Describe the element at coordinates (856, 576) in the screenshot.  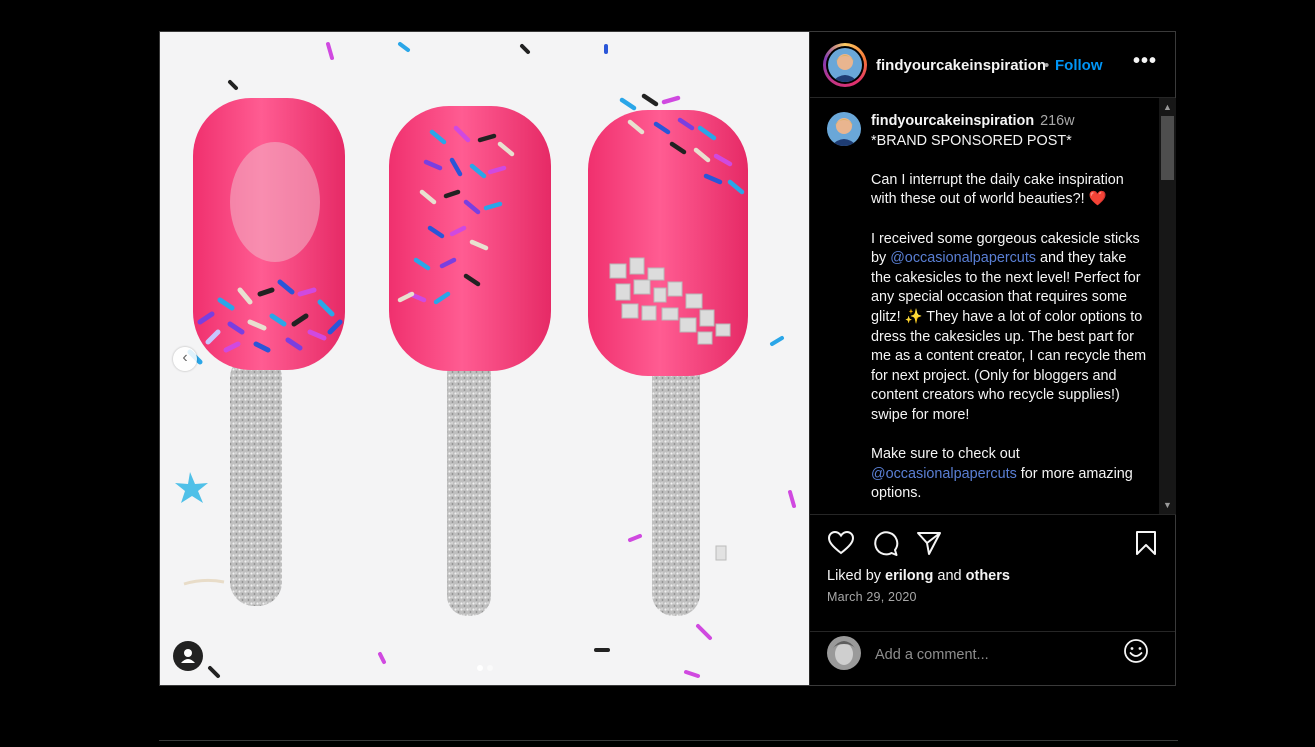
I see `liked-by-prefix: Liked by` at that location.